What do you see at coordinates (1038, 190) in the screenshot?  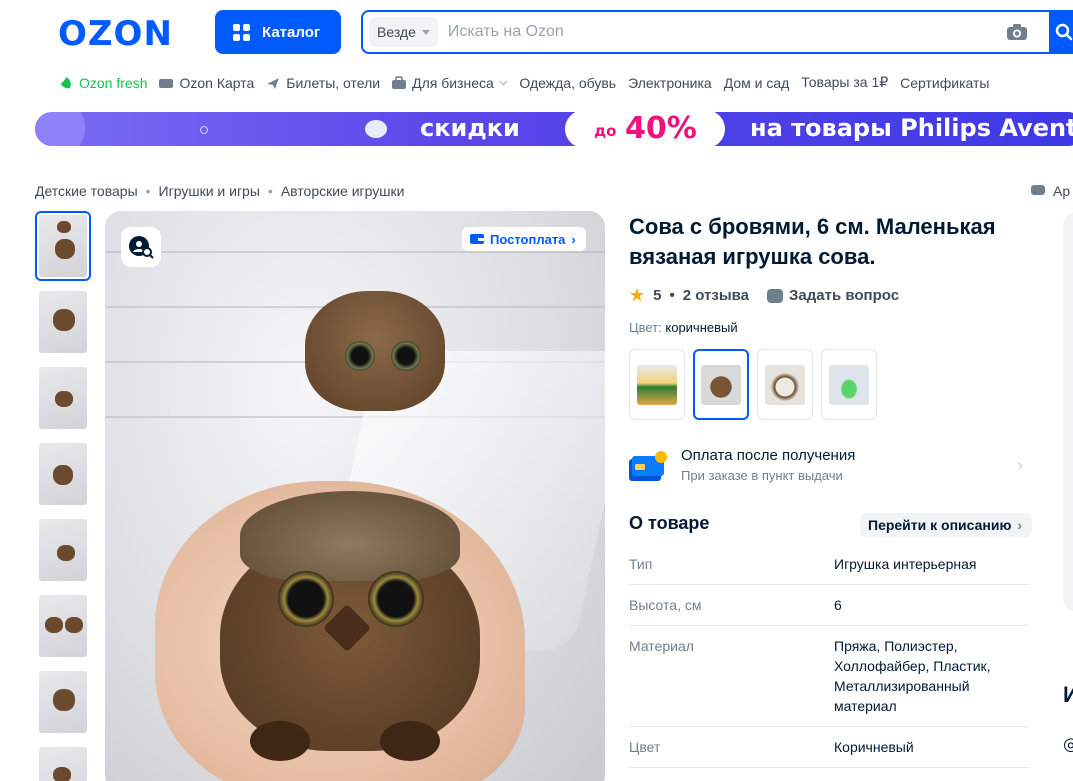 I see `chat-icon` at bounding box center [1038, 190].